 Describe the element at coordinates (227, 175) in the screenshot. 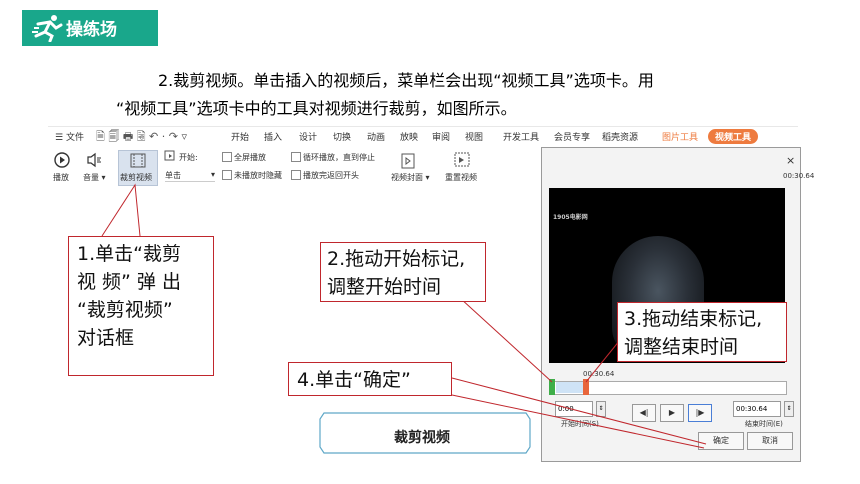

I see `hide-checkbox` at that location.